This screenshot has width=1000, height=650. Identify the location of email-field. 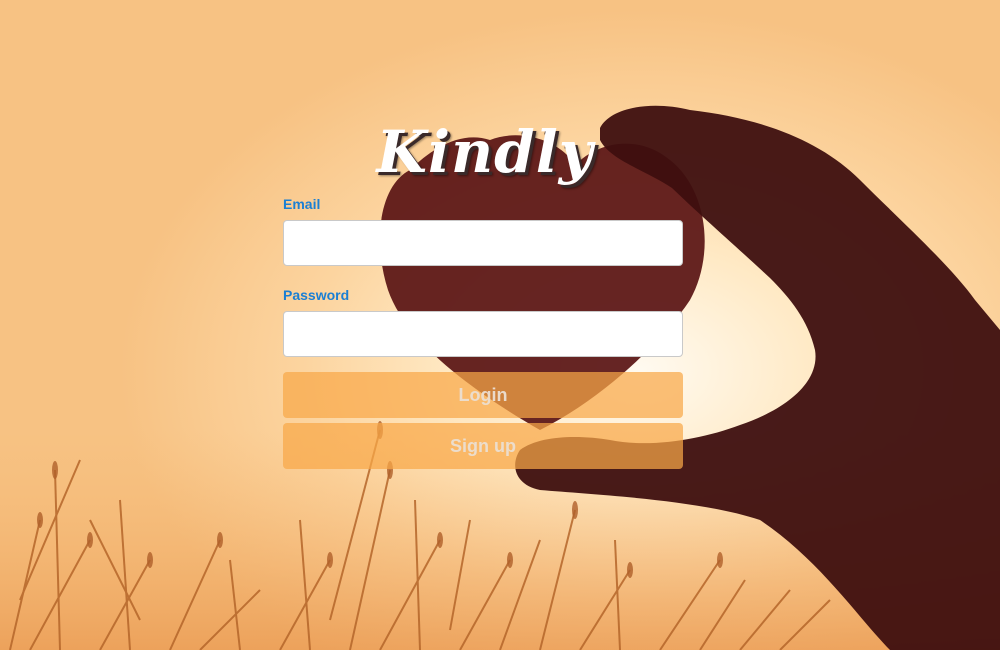
(483, 243).